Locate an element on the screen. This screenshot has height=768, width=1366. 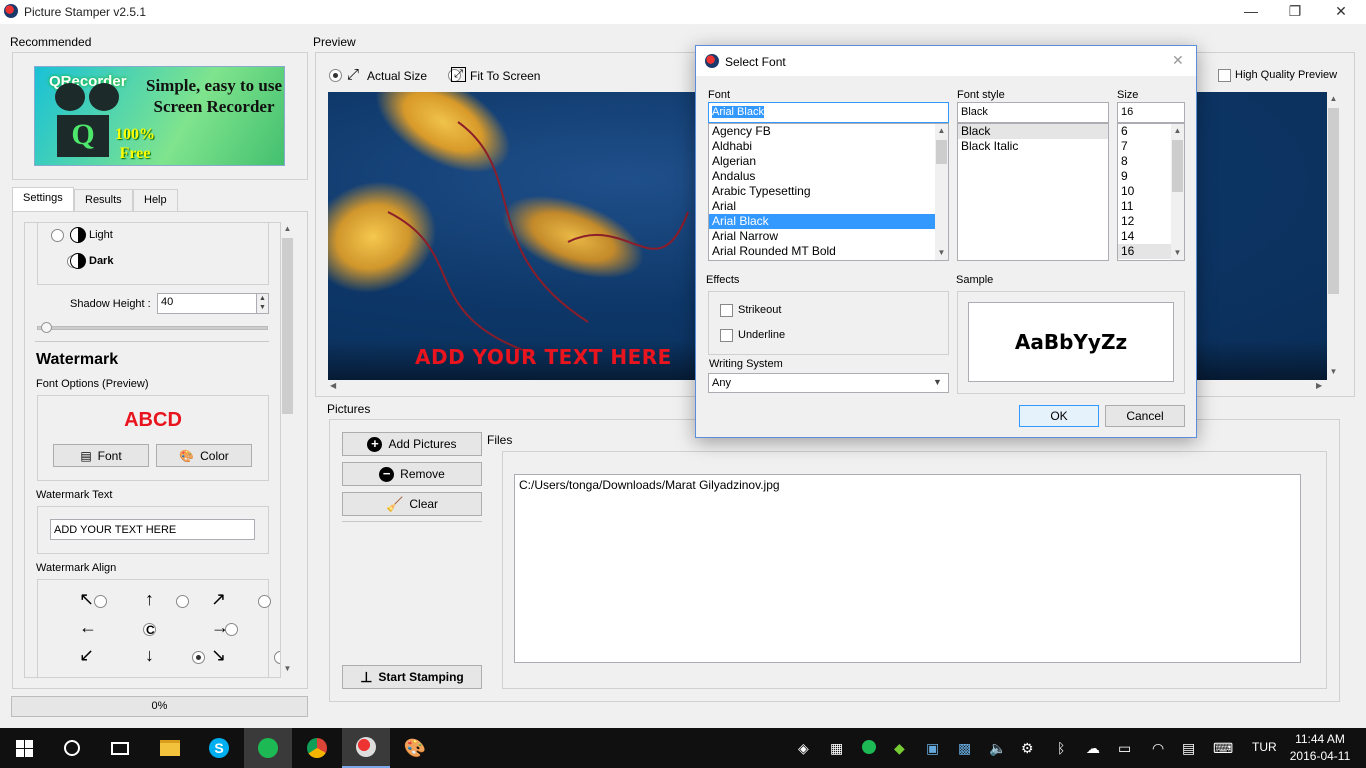
search-icon is located at coordinates (72, 748).